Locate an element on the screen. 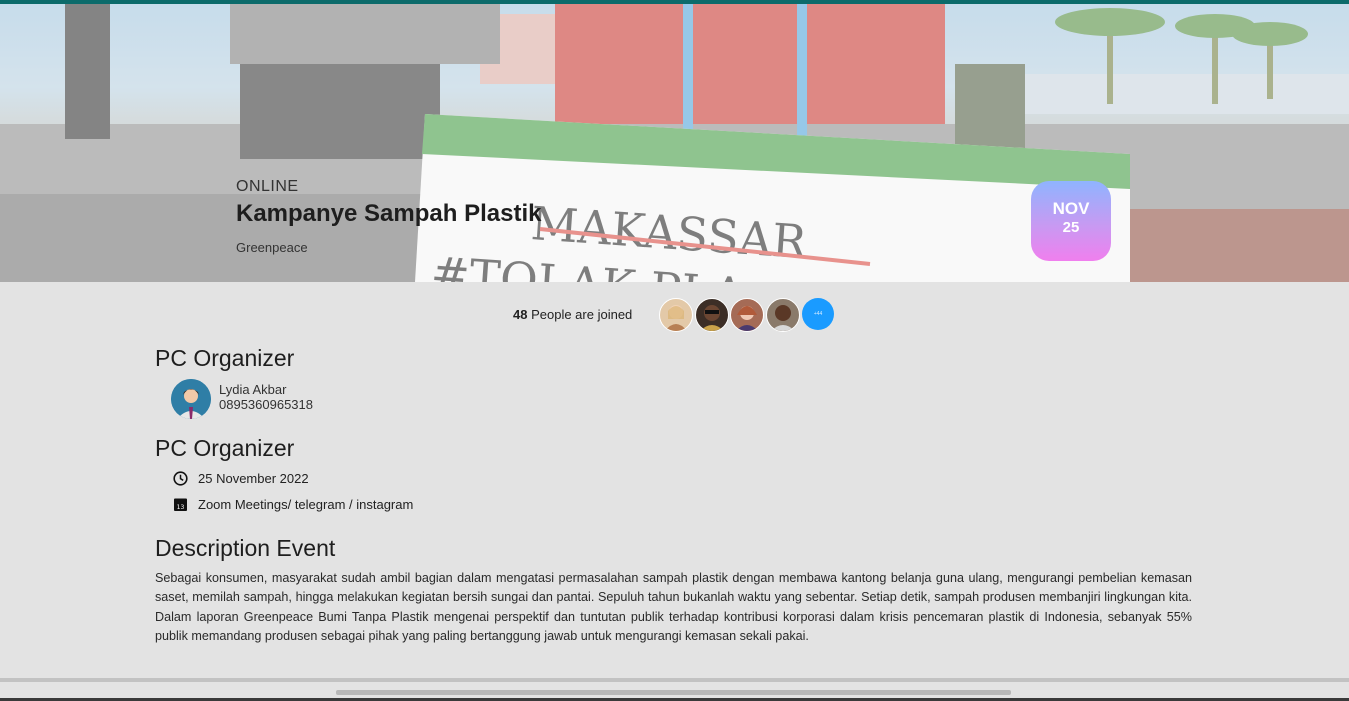 The height and width of the screenshot is (701, 1349). event-location: Zoom Meetings/ telegram / instagram is located at coordinates (306, 504).